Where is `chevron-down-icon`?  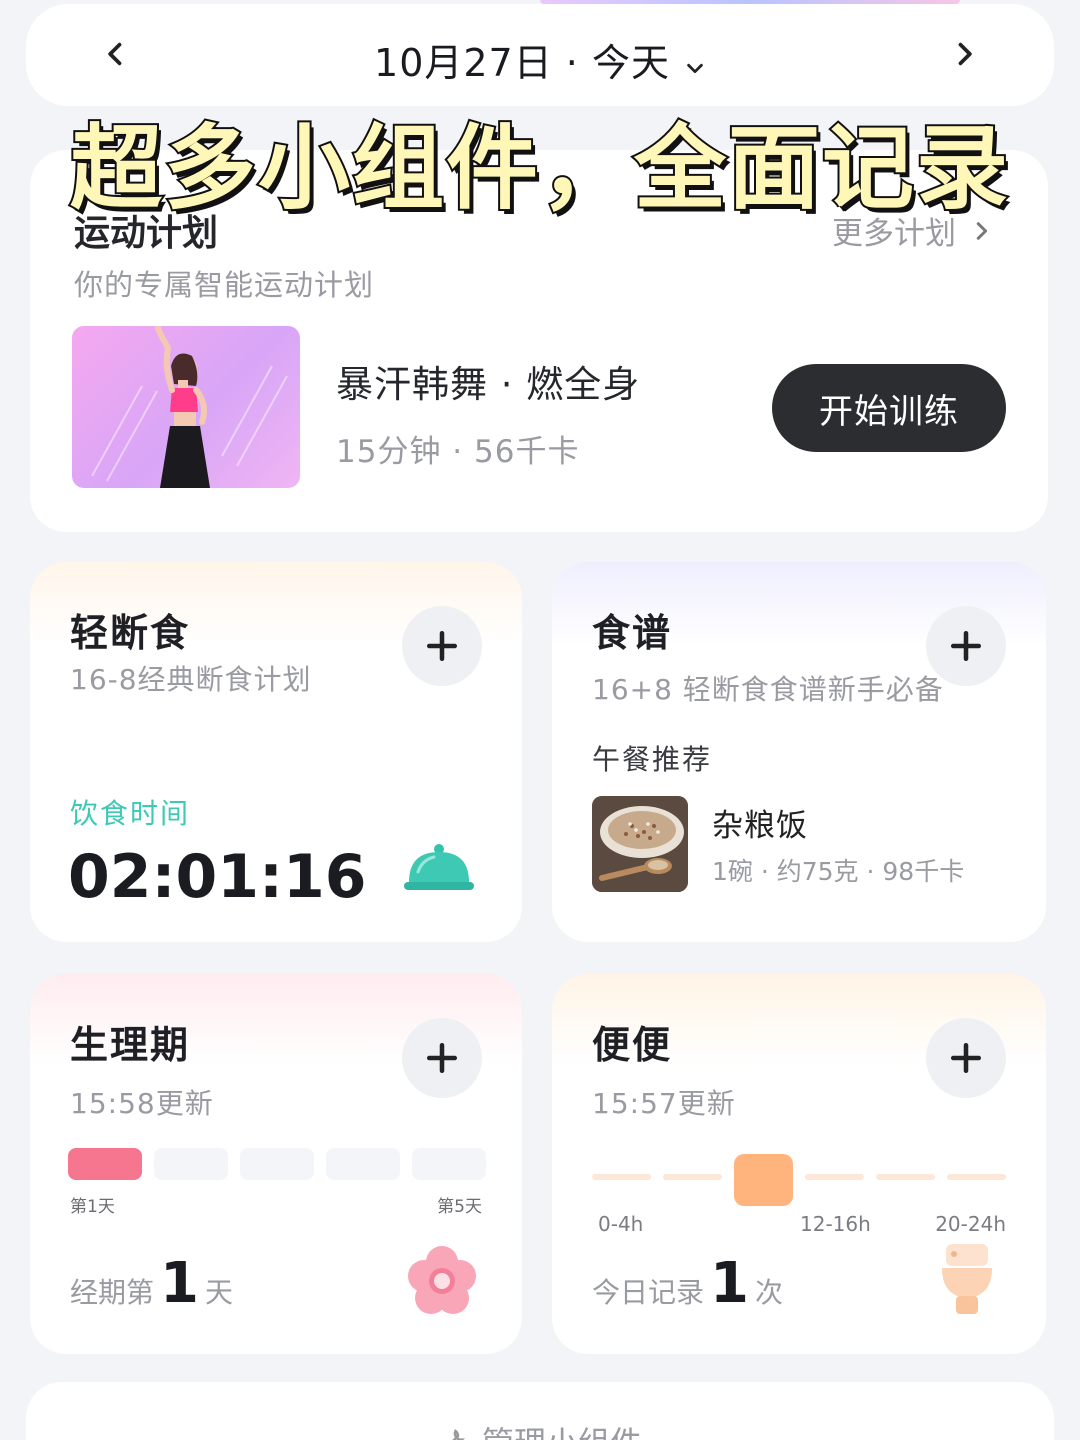
chevron-down-icon is located at coordinates (695, 66).